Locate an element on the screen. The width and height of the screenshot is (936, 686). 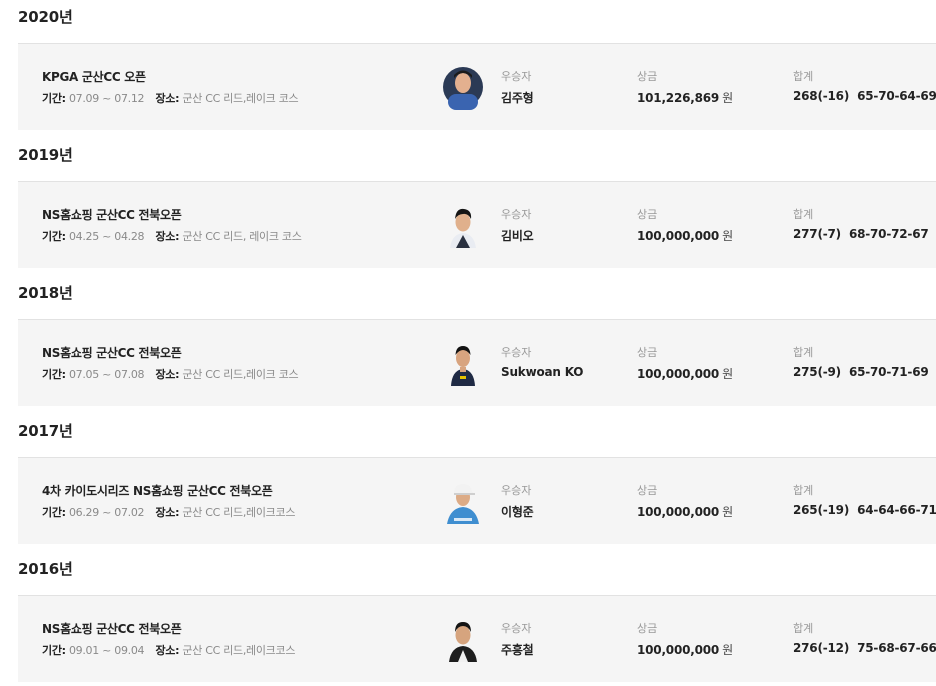
tournament-meta: 기간: 06.29 ~ 07.02 장소: 군산 CC 리드,레이크코스 is located at coordinates (168, 512).